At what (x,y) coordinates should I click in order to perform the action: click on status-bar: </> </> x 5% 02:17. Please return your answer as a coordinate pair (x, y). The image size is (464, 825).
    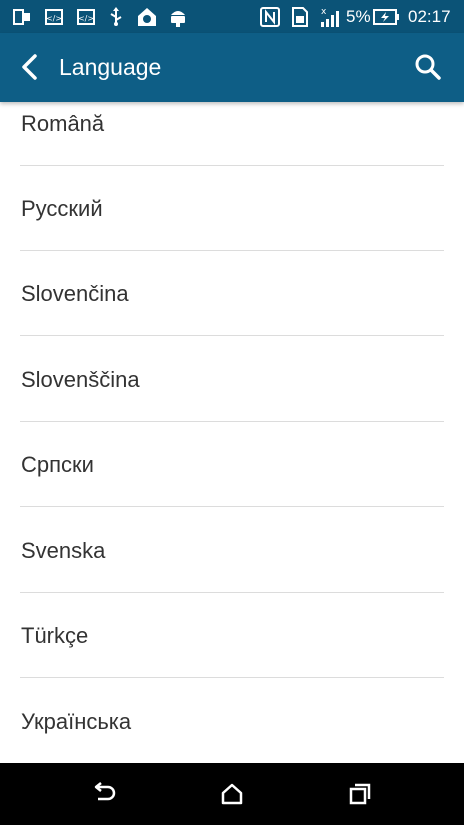
    Looking at the image, I should click on (232, 16).